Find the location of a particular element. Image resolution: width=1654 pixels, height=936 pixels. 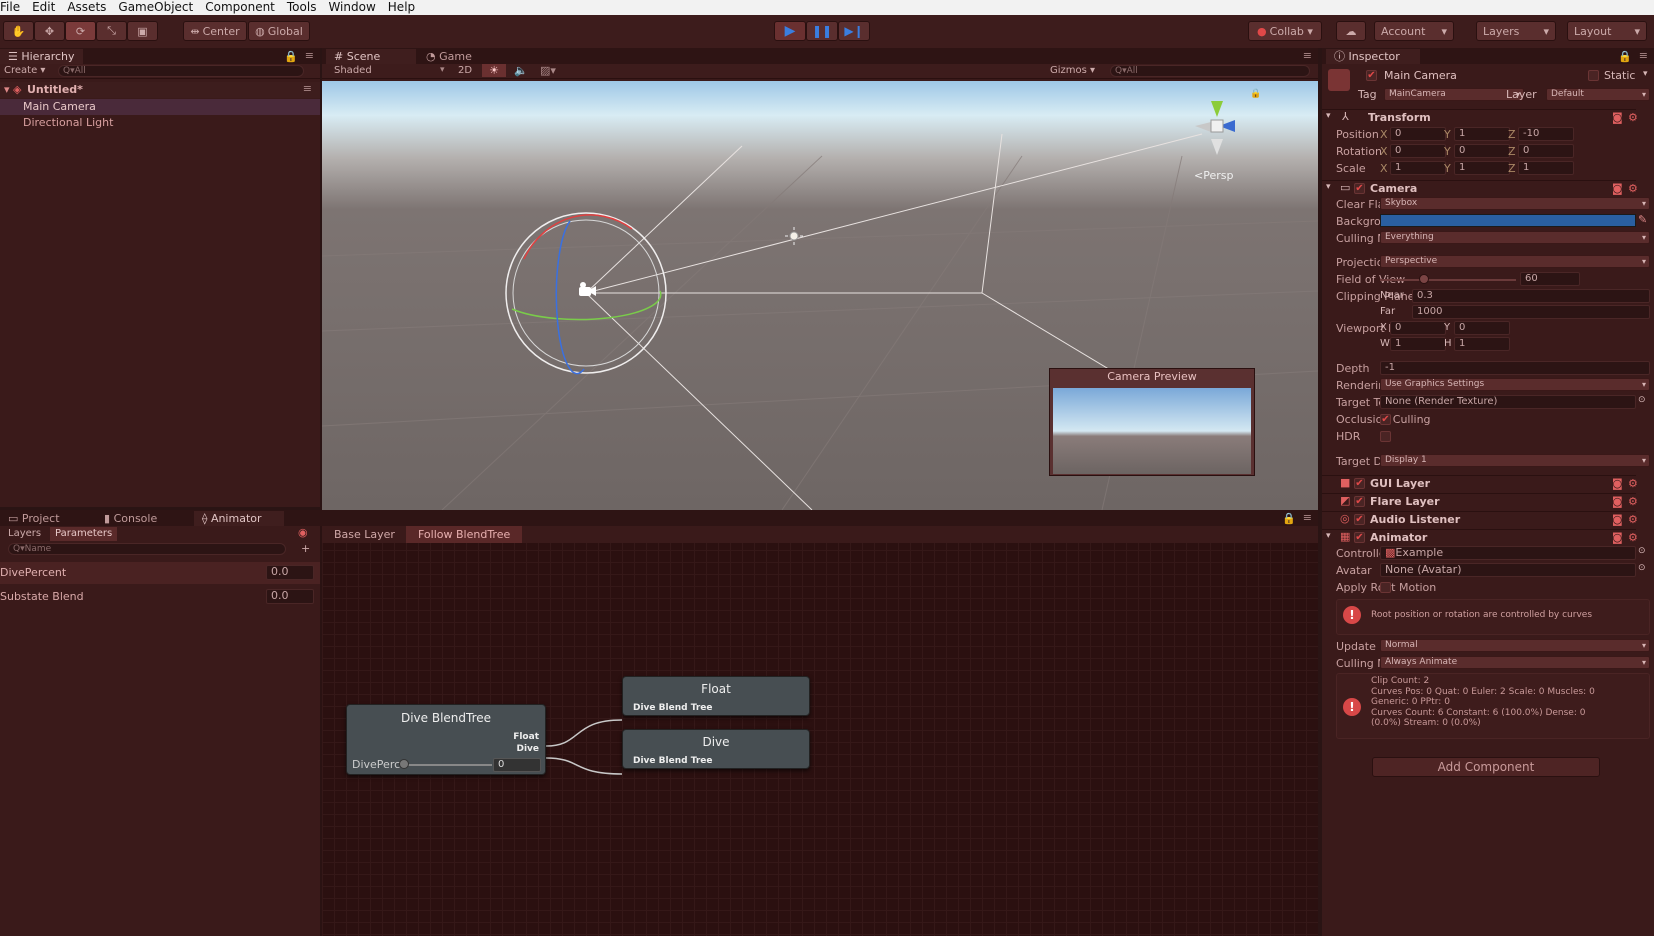

rendering-path-dropdown: Use Graphics Settings is located at coordinates (1515, 384).